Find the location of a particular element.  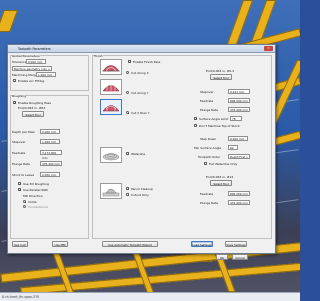

close-button: ✕ is located at coordinates (268, 48).